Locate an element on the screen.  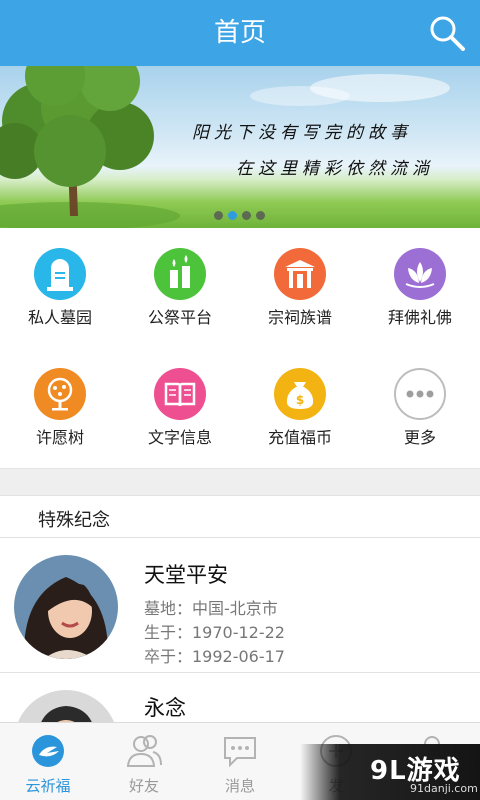
tombstone-icon is located at coordinates (60, 274).